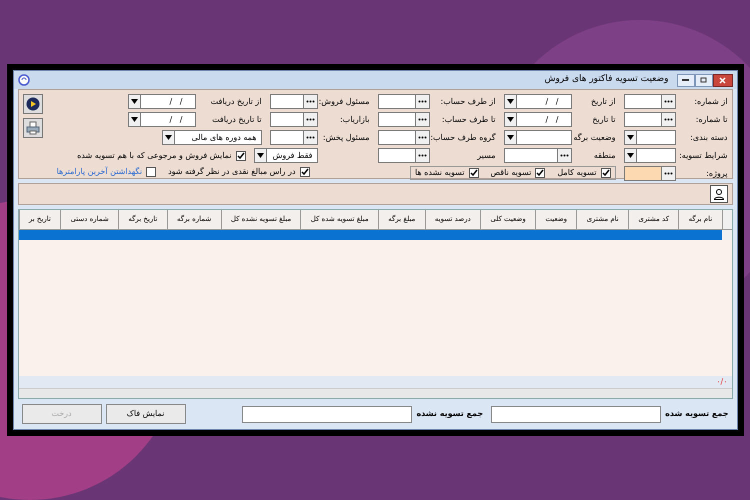 Image resolution: width=750 pixels, height=500 pixels. I want to click on person-icon, so click(718, 194).